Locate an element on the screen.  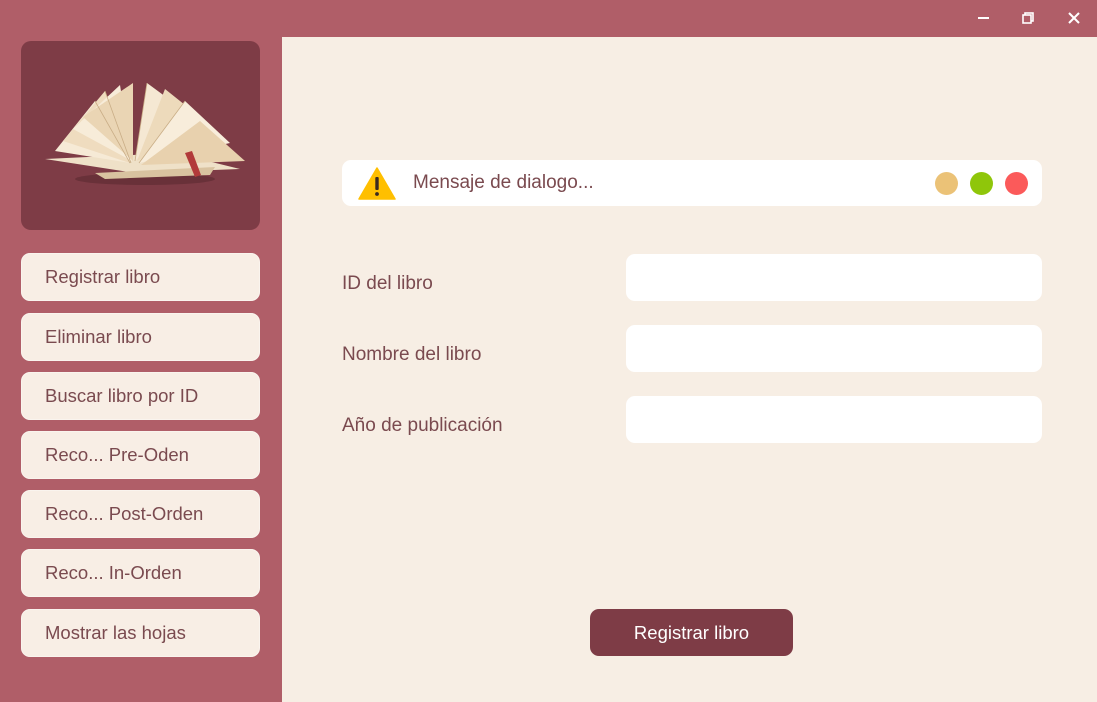
sidebar-item-registrar-libro: Registrar libro is located at coordinates (140, 277).